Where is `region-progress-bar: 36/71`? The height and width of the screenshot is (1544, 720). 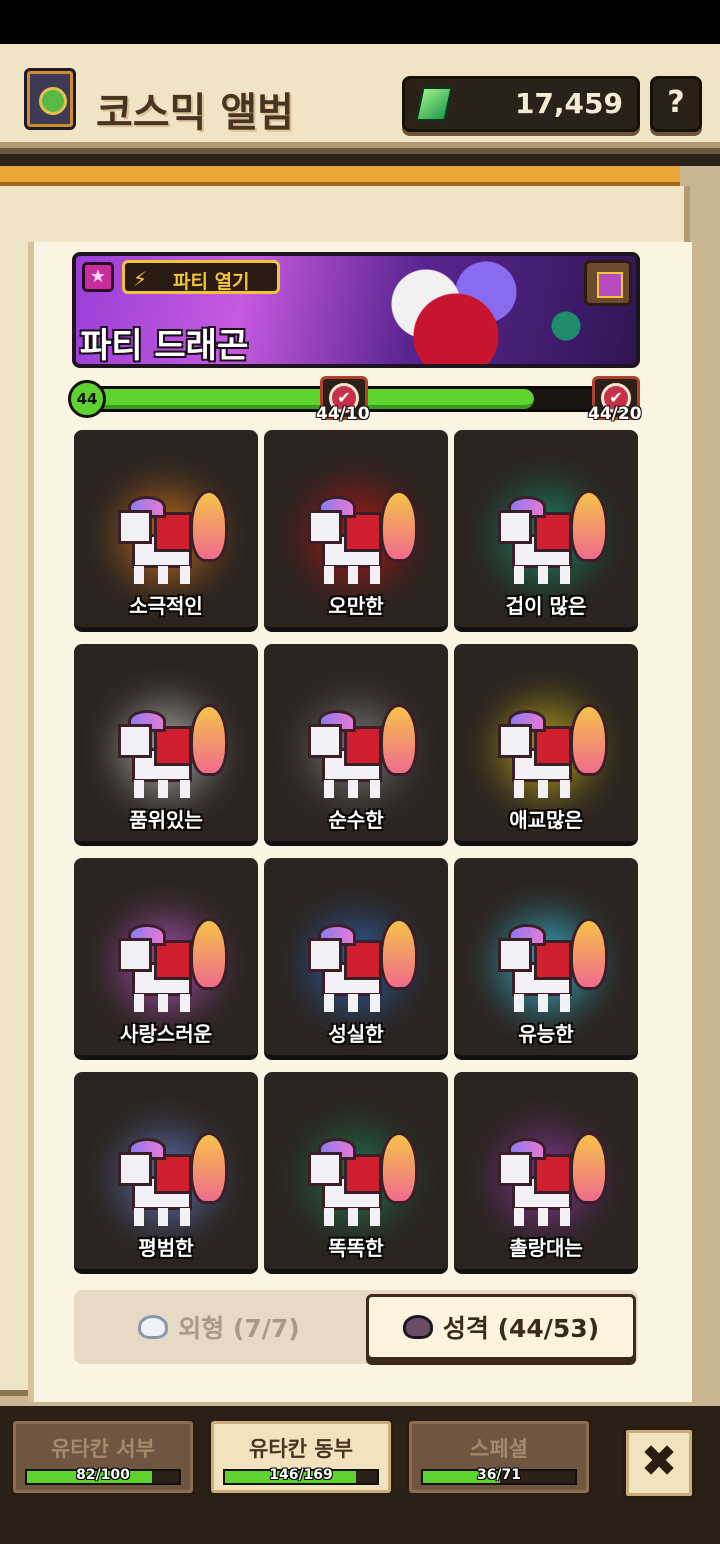 region-progress-bar: 36/71 is located at coordinates (499, 1476).